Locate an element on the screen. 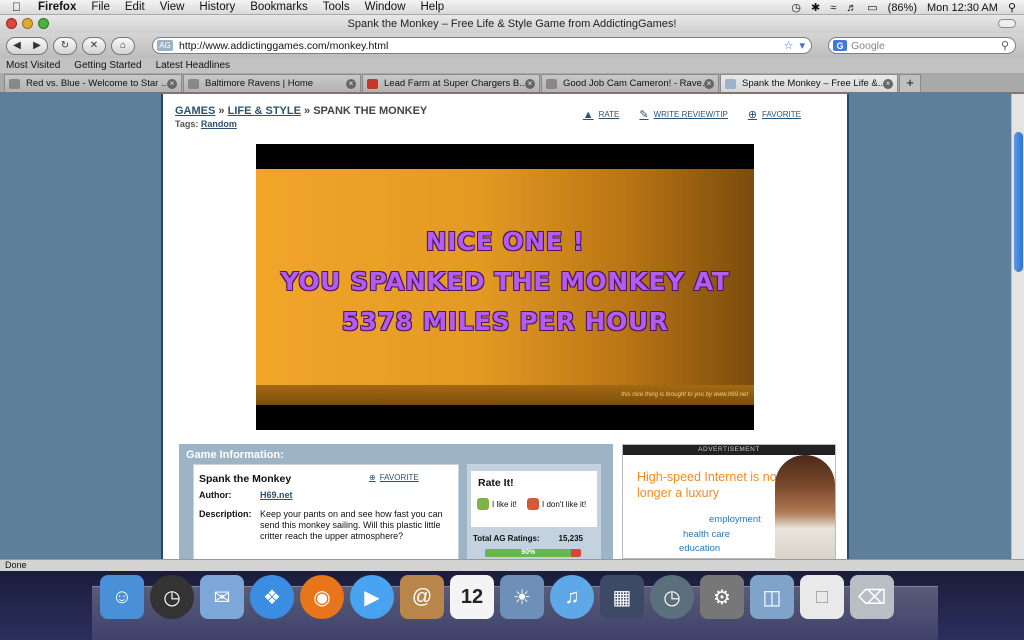 This screenshot has width=1024, height=640. tag-random-link: Random is located at coordinates (219, 124).